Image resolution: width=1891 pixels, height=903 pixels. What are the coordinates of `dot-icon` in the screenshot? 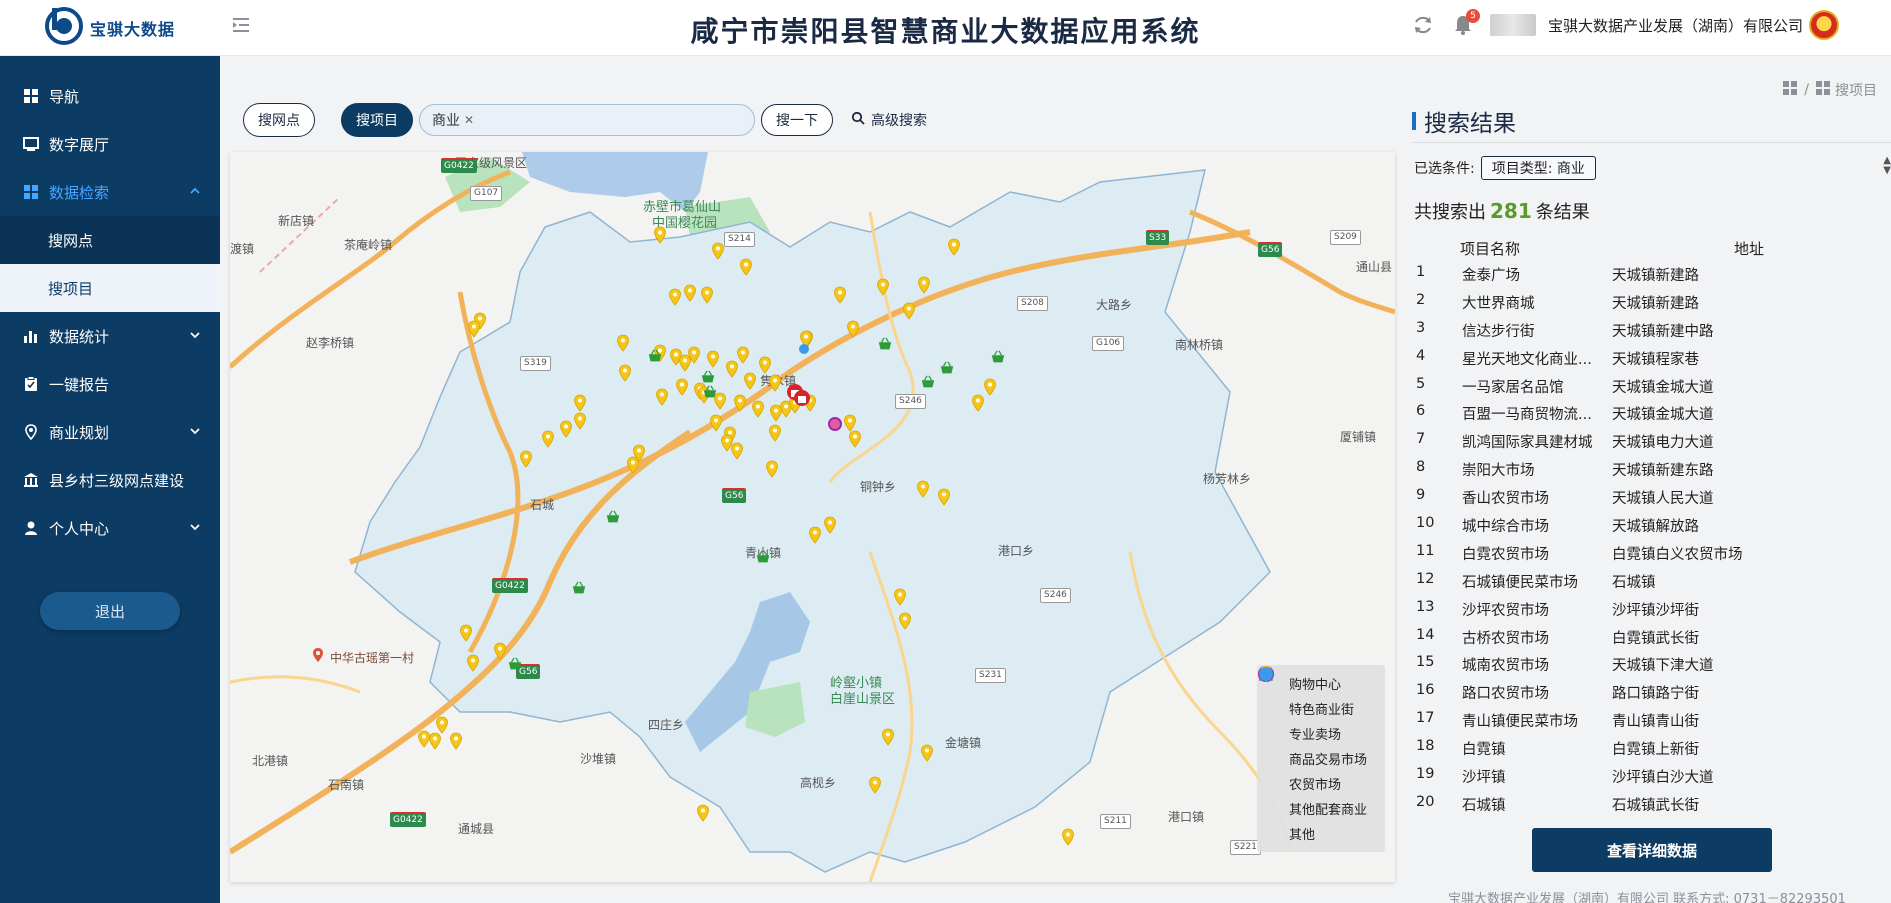 It's located at (804, 349).